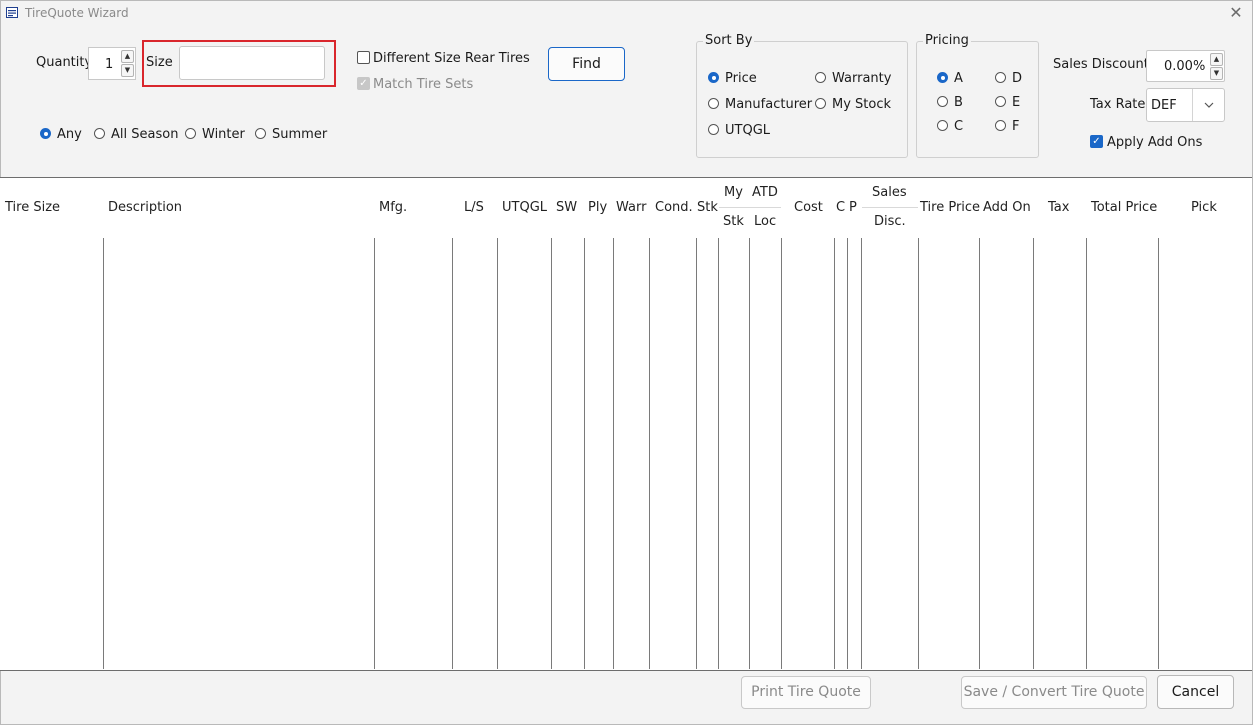 The width and height of the screenshot is (1253, 725). Describe the element at coordinates (820, 77) in the screenshot. I see `sort-warranty-radio` at that location.